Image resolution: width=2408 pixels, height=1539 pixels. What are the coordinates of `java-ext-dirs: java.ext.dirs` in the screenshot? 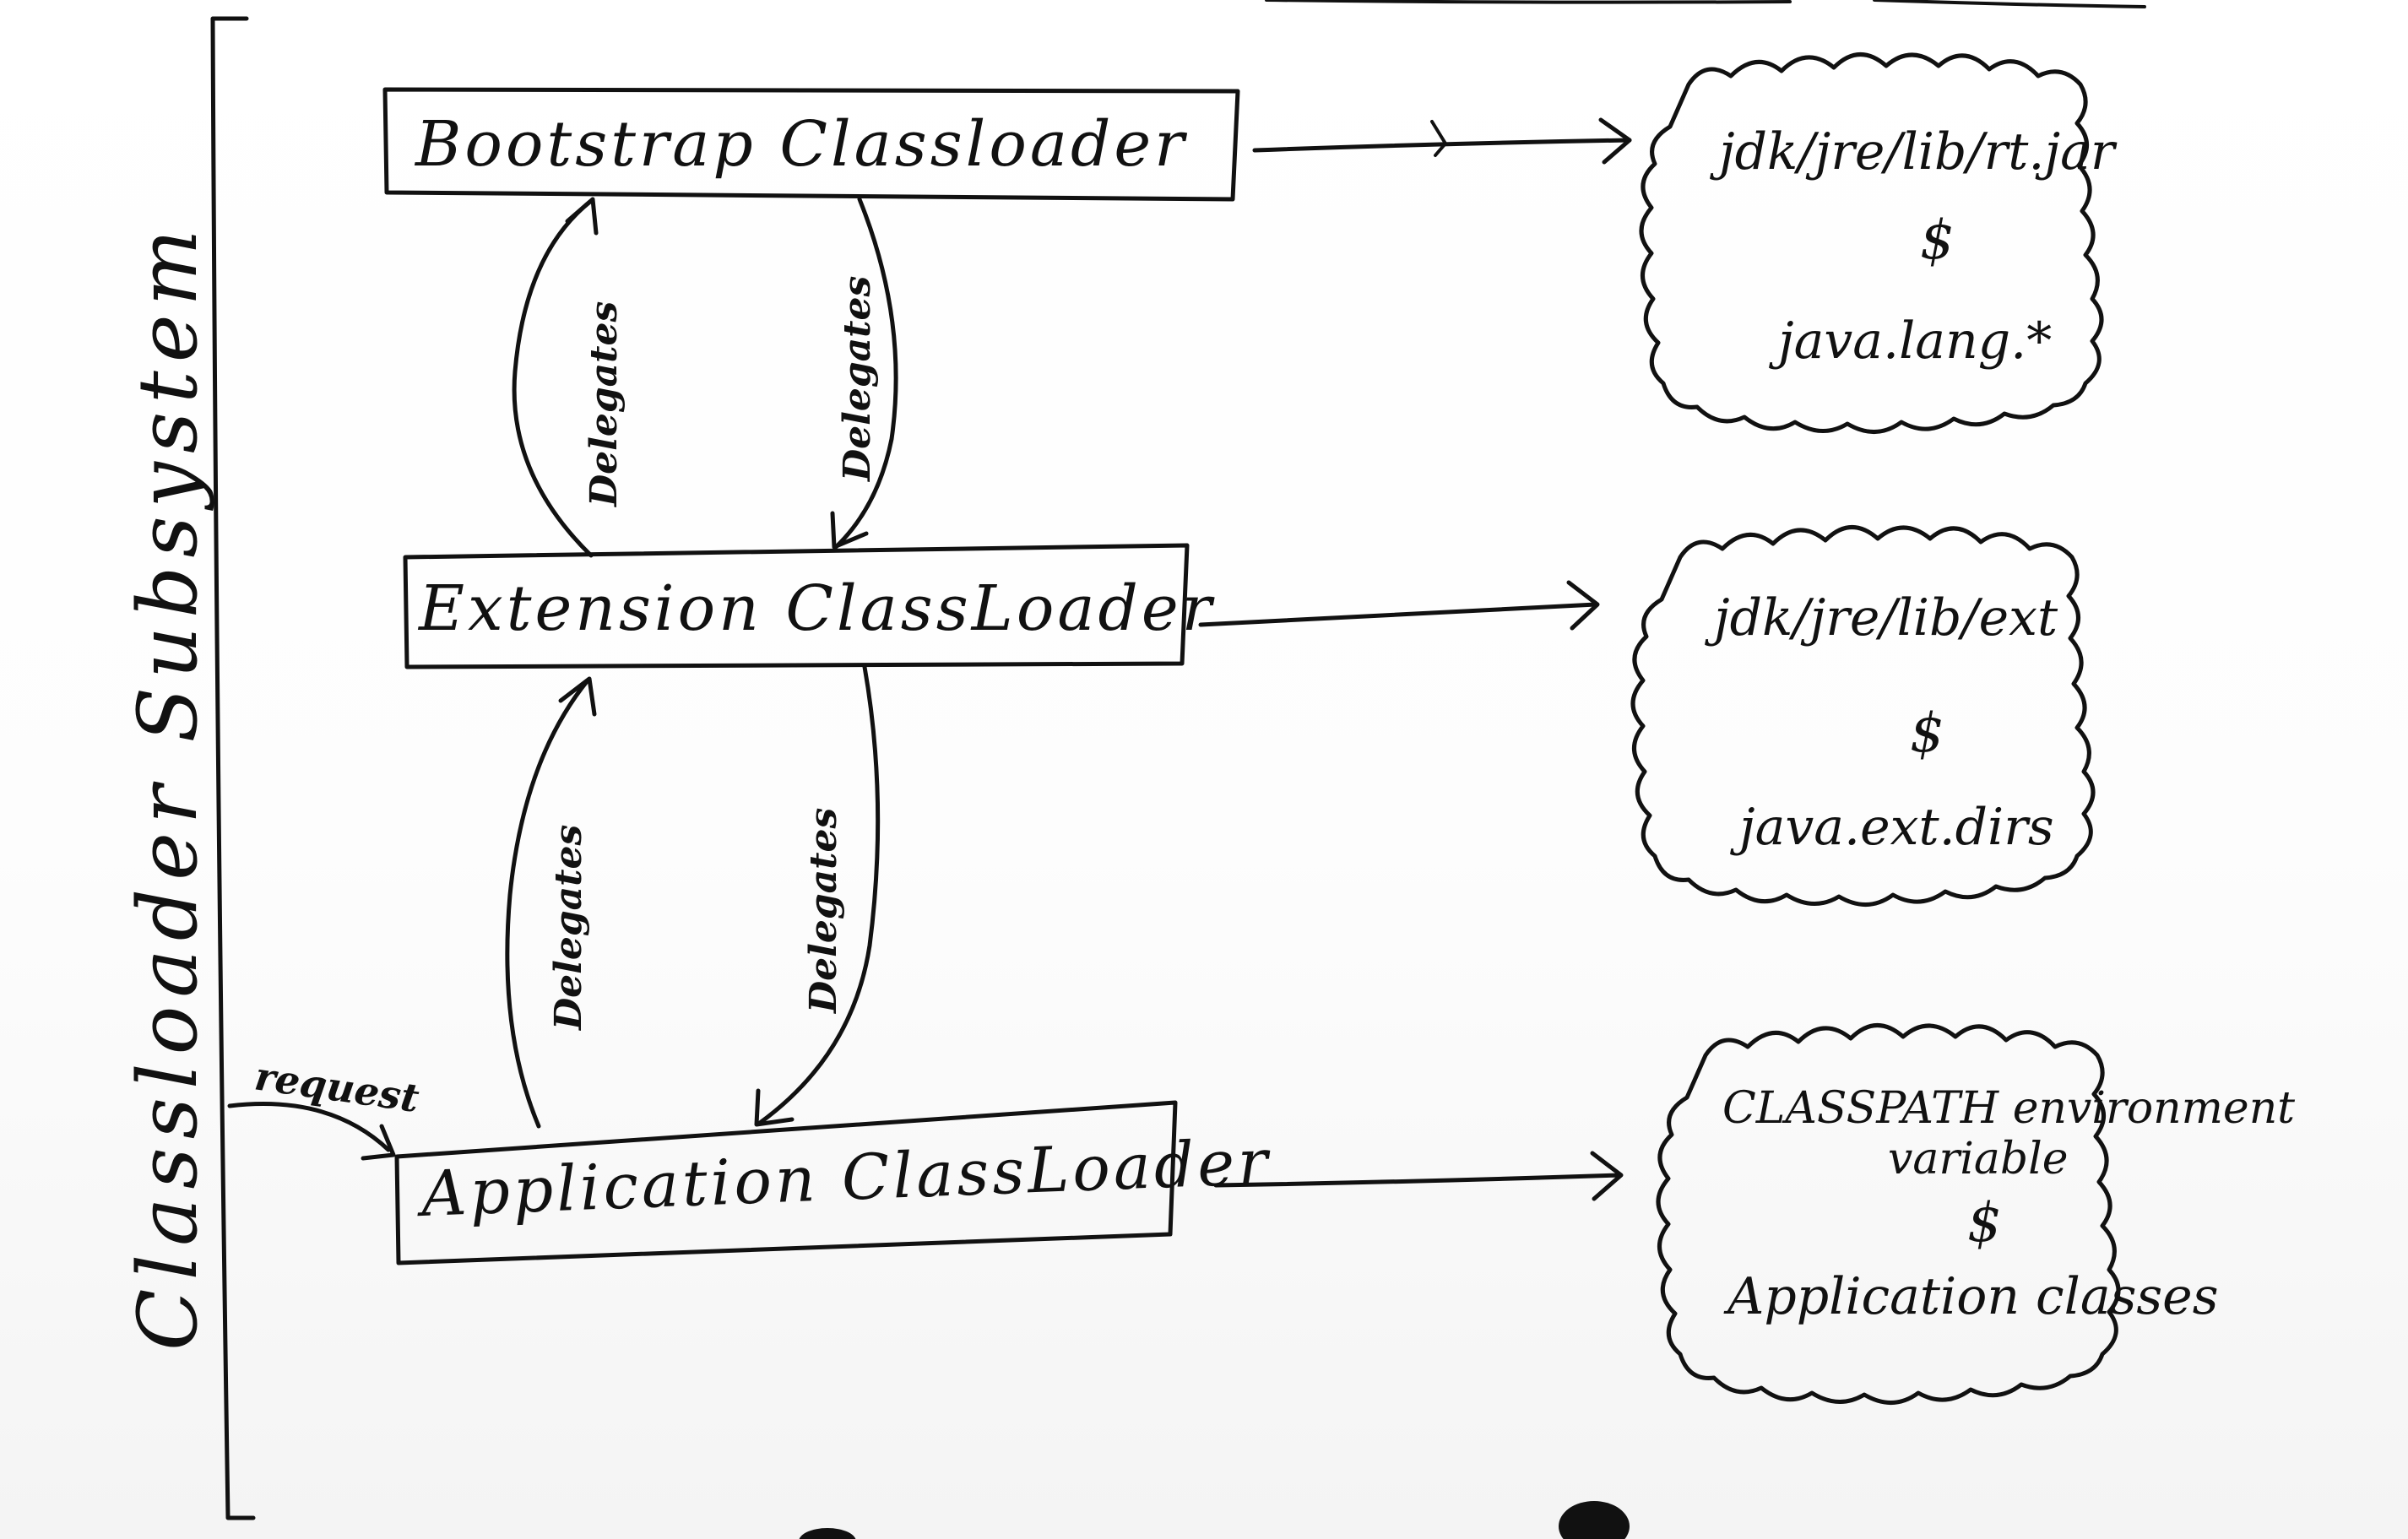 It's located at (1892, 827).